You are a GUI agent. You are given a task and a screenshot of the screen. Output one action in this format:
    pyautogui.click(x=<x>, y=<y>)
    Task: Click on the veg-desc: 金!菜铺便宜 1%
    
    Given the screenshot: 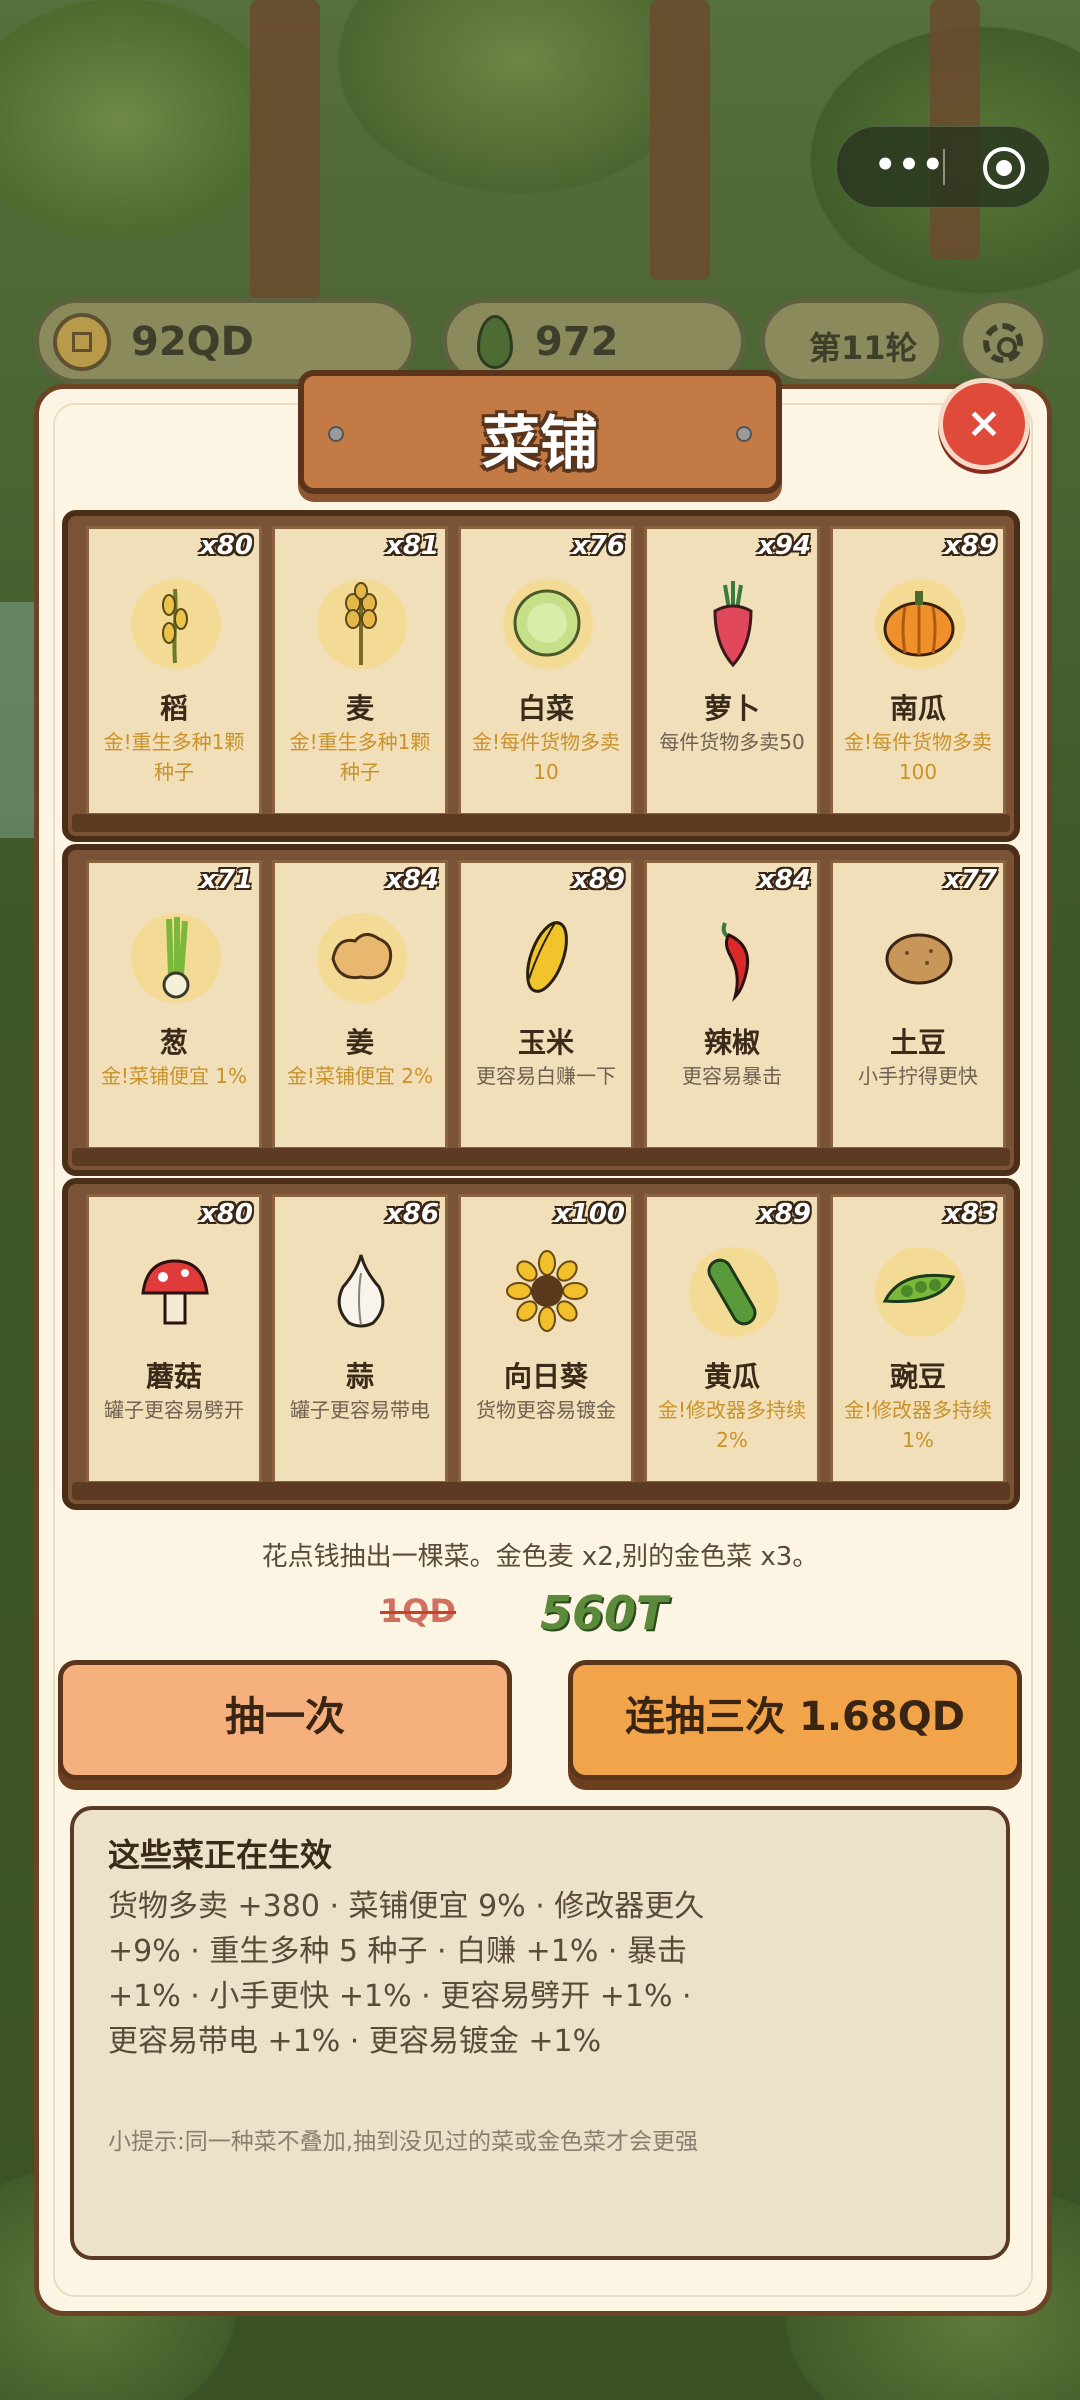 What is the action you would take?
    pyautogui.click(x=174, y=1076)
    